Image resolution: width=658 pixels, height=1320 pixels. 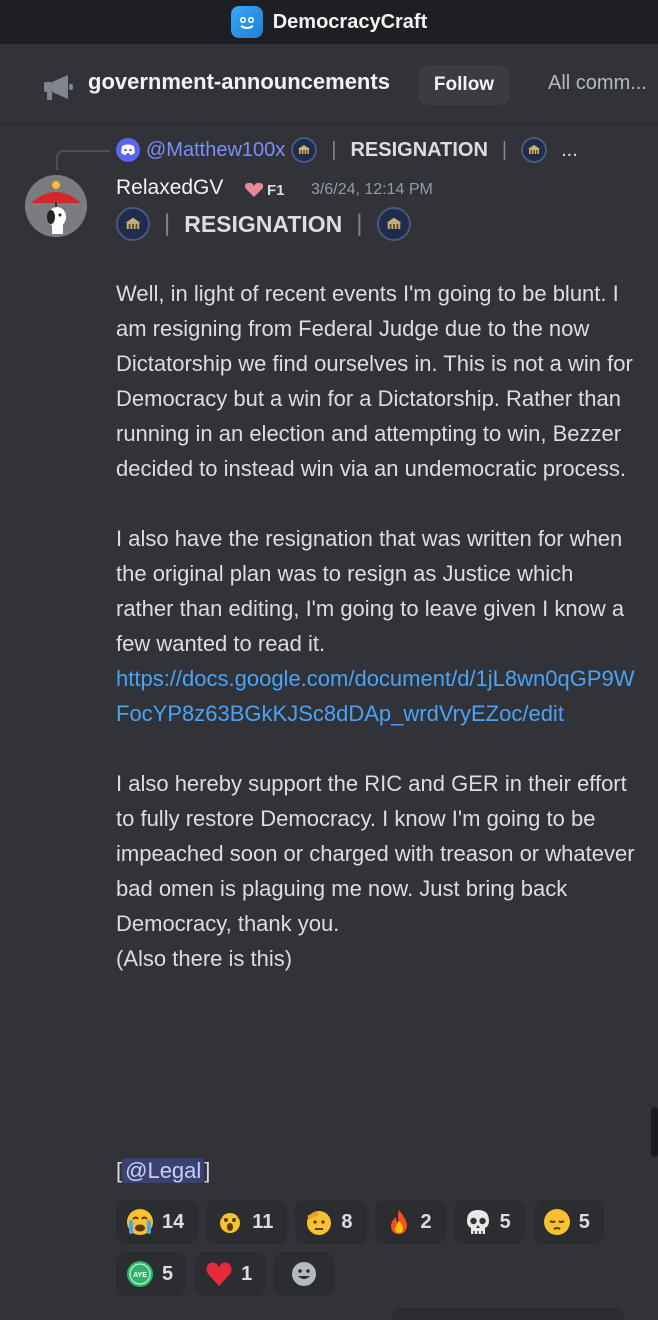 What do you see at coordinates (230, 1222) in the screenshot?
I see `screaming-face-icon` at bounding box center [230, 1222].